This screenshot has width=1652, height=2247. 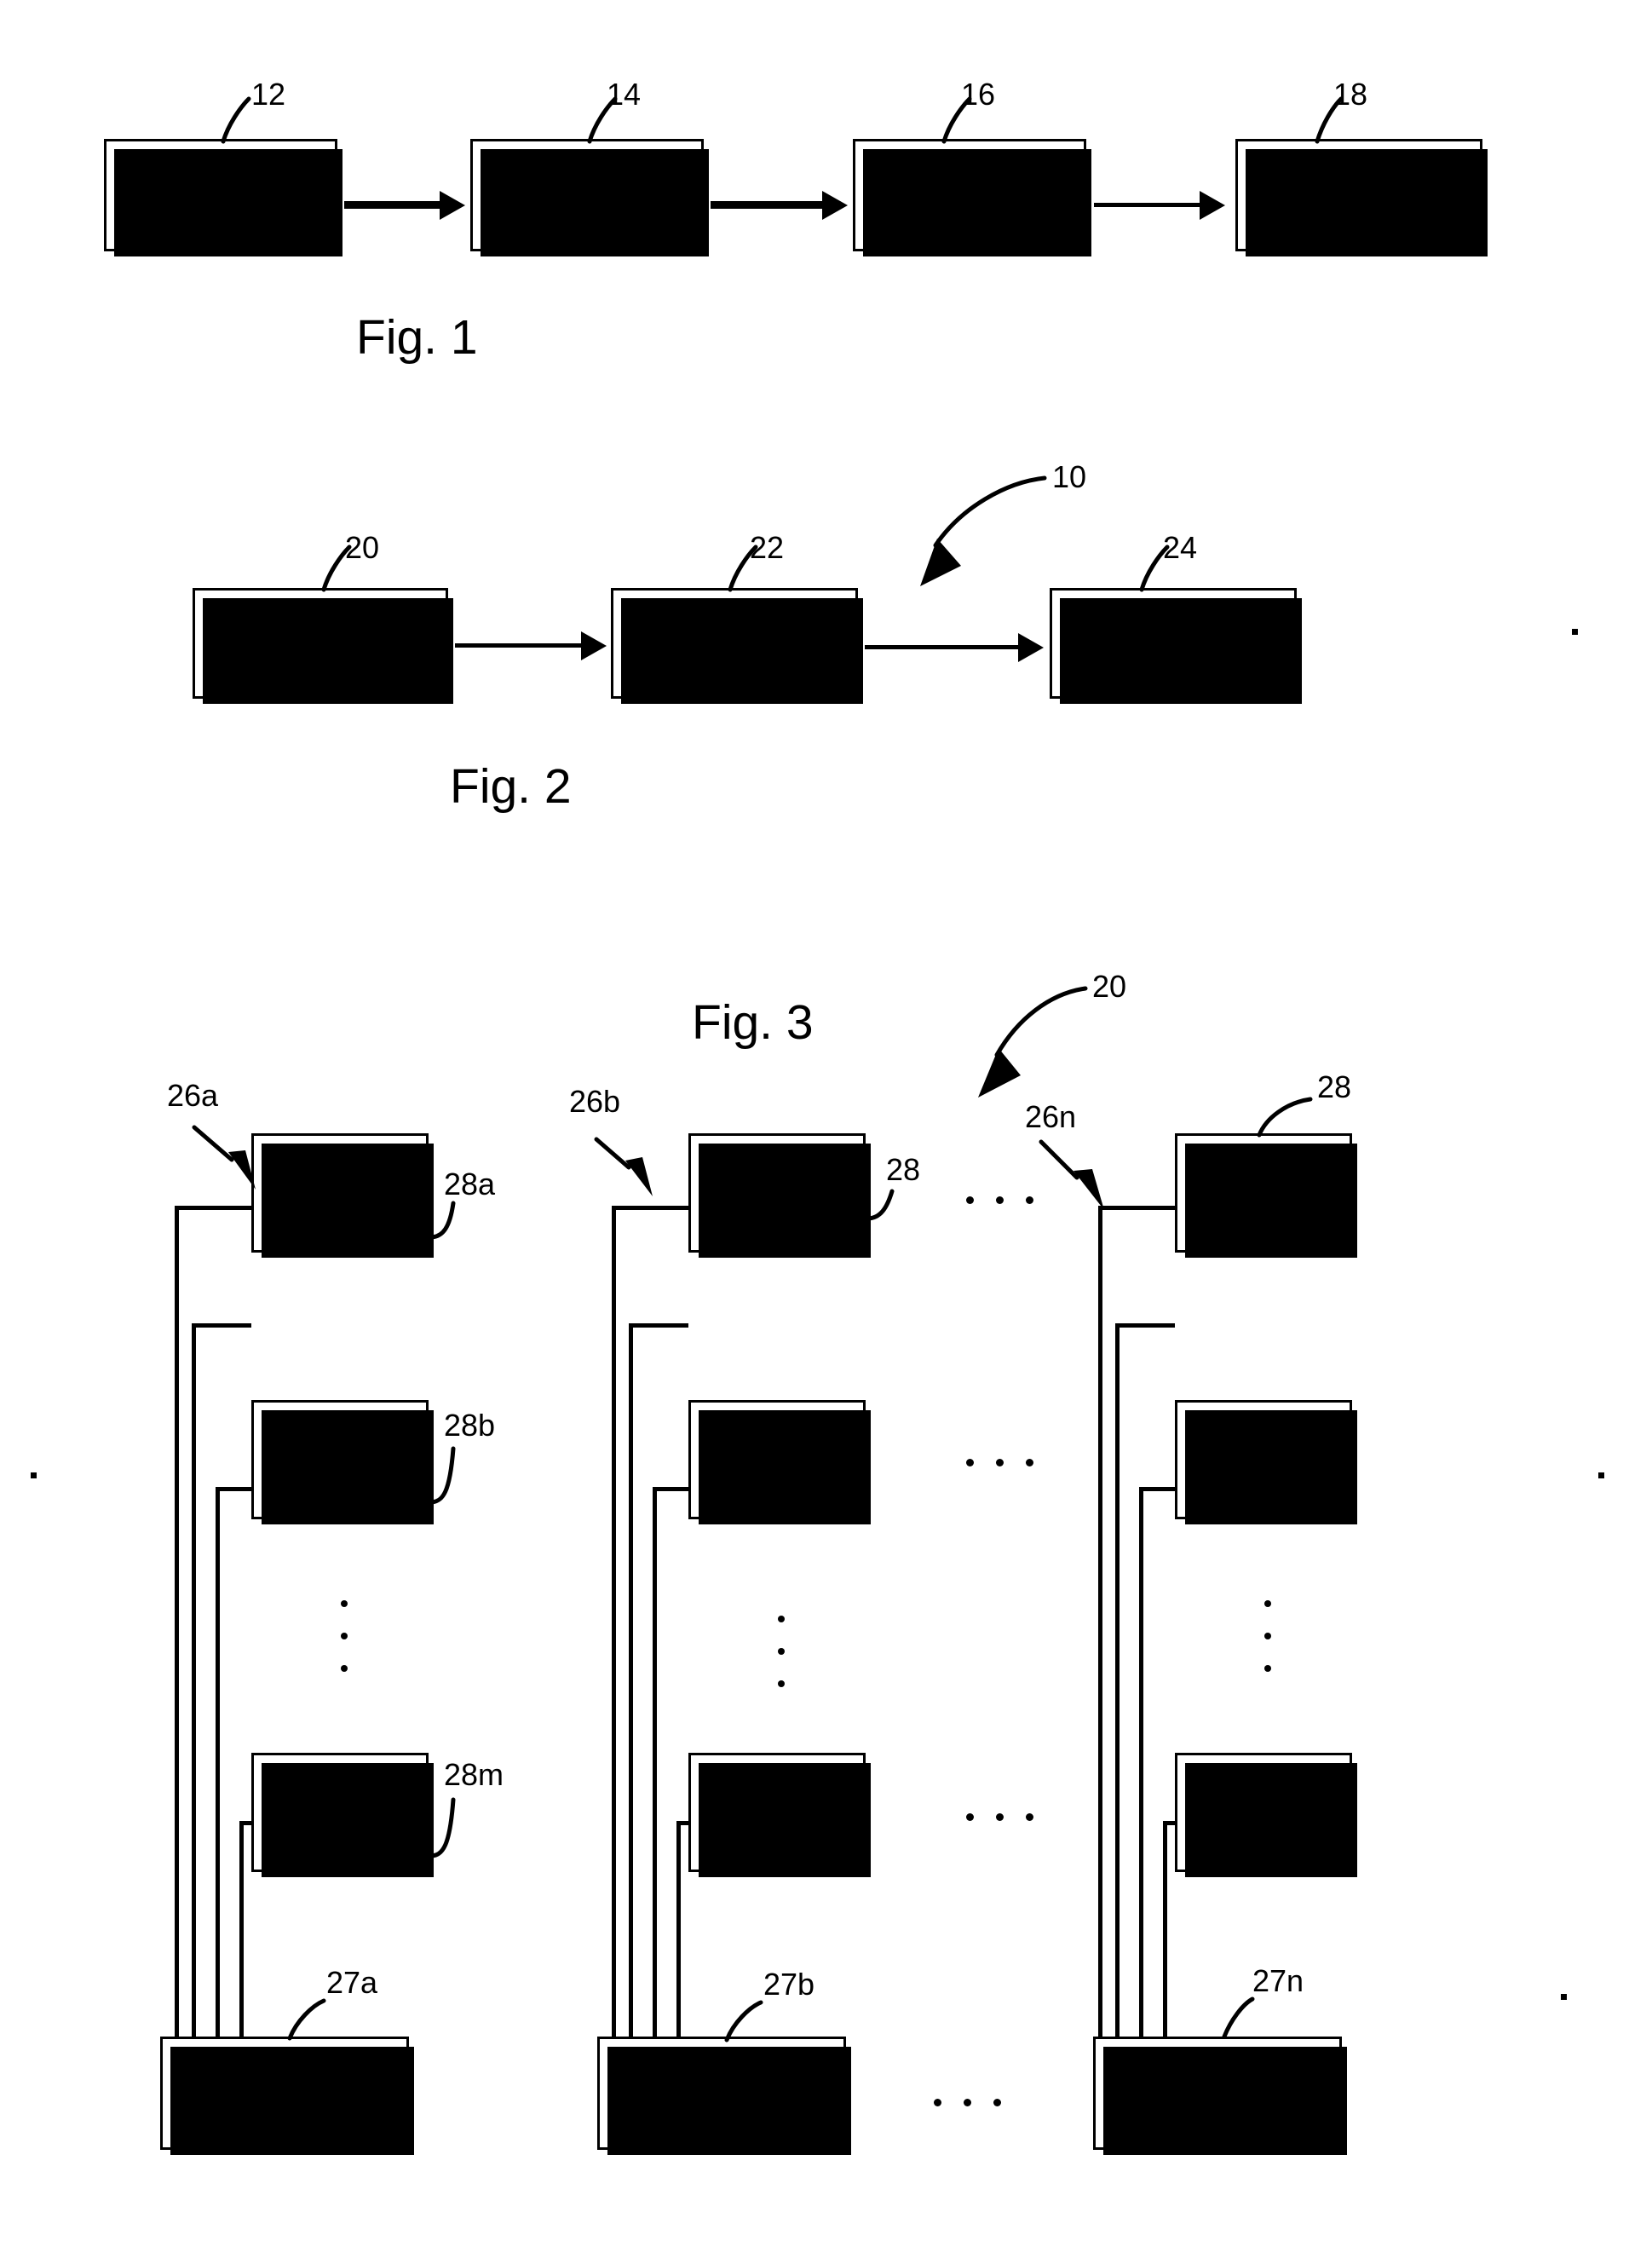 What do you see at coordinates (789, 1984) in the screenshot?
I see `fig3-ref-27b: 27b` at bounding box center [789, 1984].